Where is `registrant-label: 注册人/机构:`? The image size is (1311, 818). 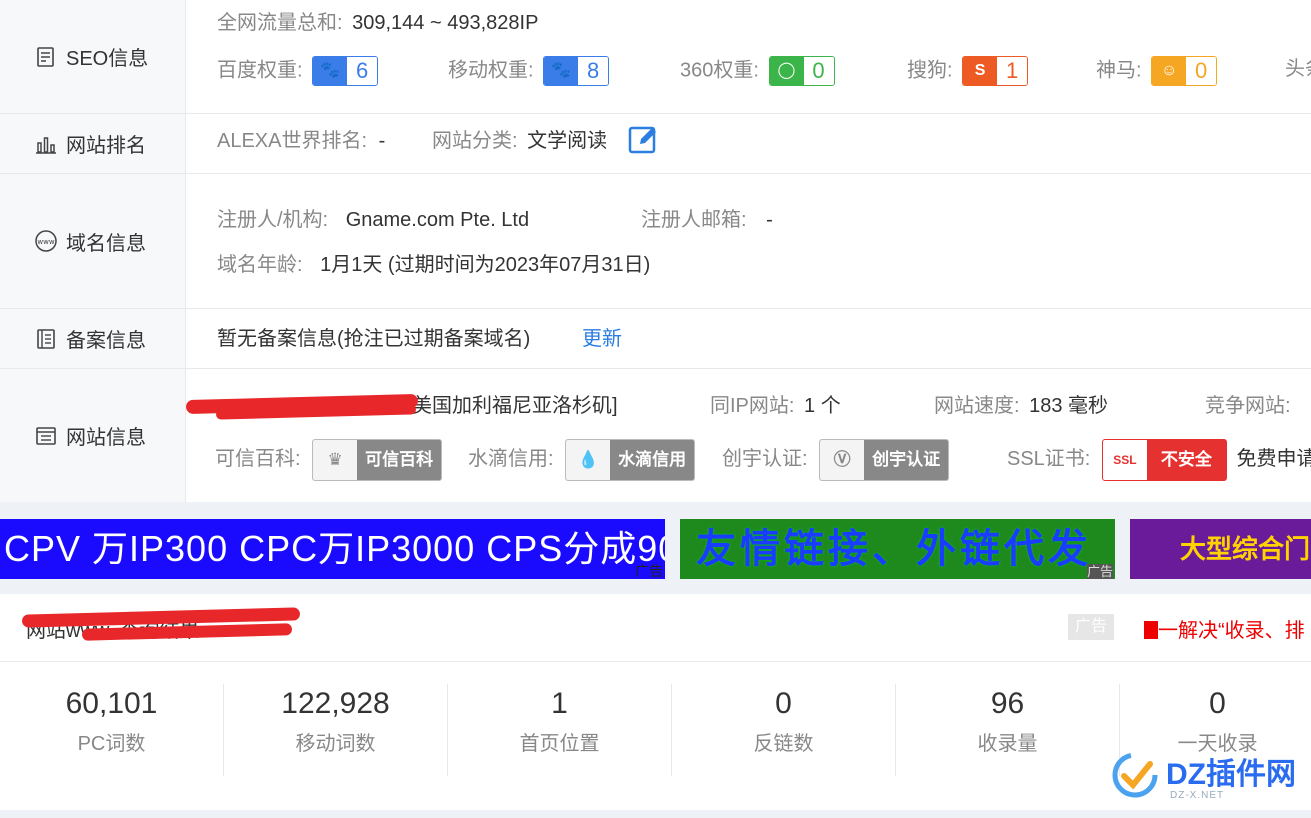
registrant-label: 注册人/机构: is located at coordinates (273, 220).